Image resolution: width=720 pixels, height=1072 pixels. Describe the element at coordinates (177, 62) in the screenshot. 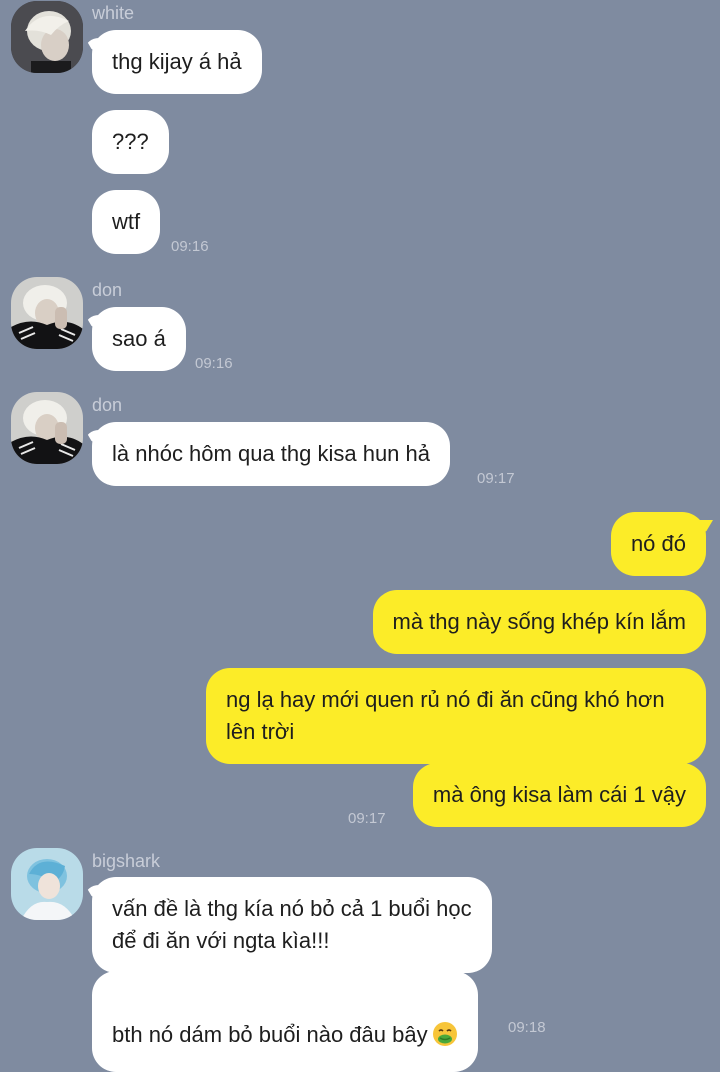

I see `message-bubble: thg kijay á hả` at that location.